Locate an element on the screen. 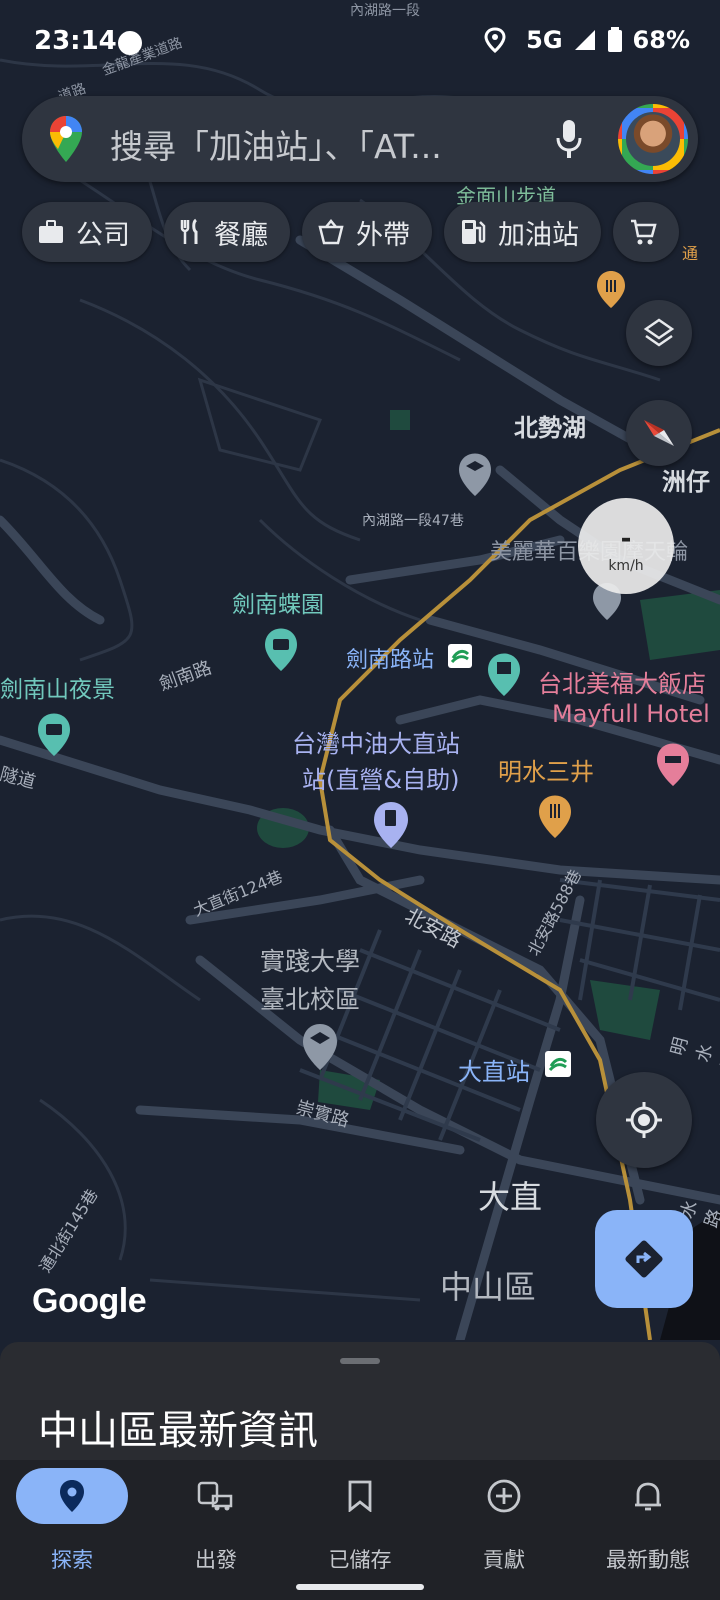 This screenshot has width=720, height=1600. commute-icon is located at coordinates (215, 1496).